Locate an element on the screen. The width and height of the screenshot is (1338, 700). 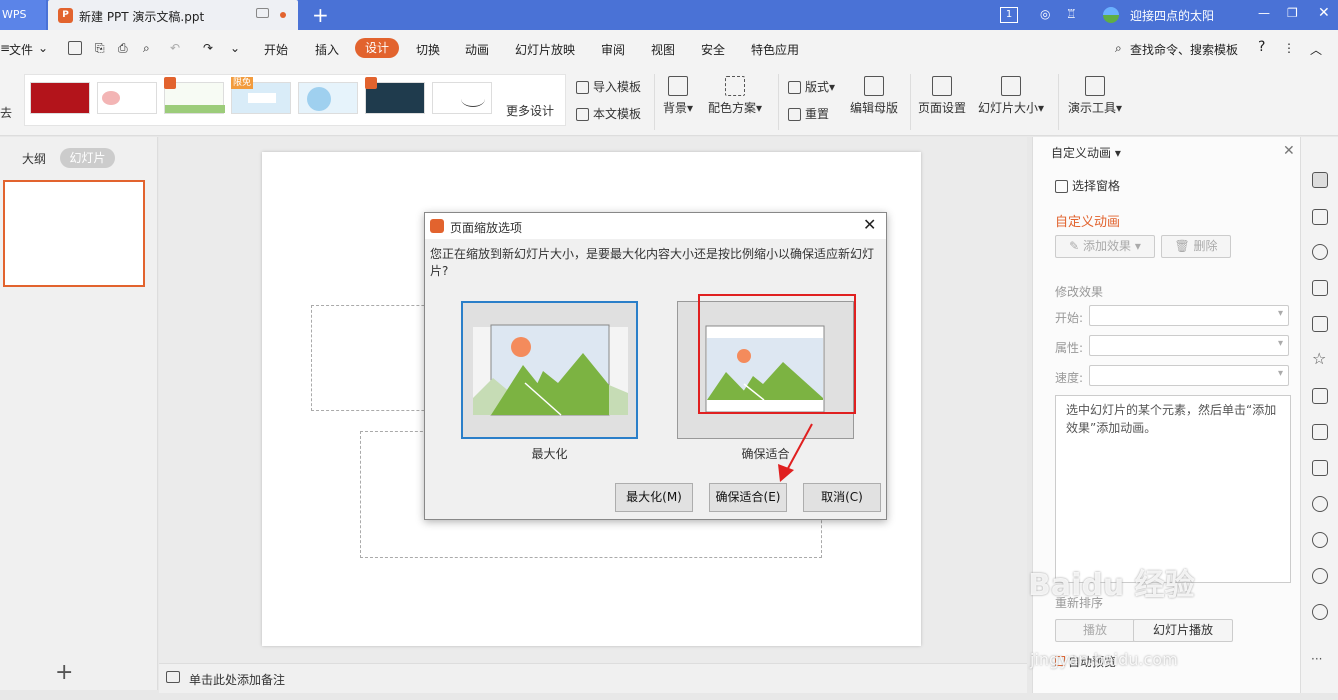
search-commands: 查找命令、搜索模板 is located at coordinates (1184, 49).